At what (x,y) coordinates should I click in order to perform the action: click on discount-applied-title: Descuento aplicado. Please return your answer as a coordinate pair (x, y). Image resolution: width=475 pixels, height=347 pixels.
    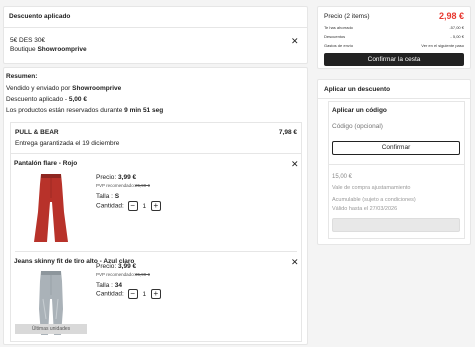
    Looking at the image, I should click on (40, 16).